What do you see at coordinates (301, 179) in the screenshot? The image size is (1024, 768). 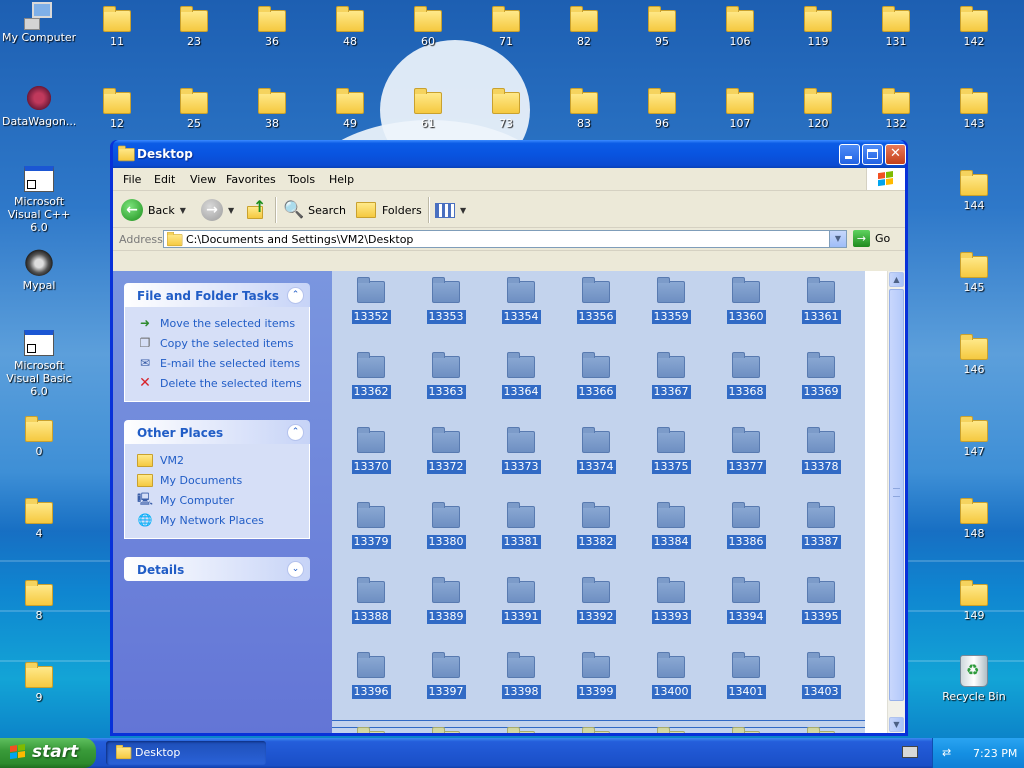 I see `menu-tools: Tools` at bounding box center [301, 179].